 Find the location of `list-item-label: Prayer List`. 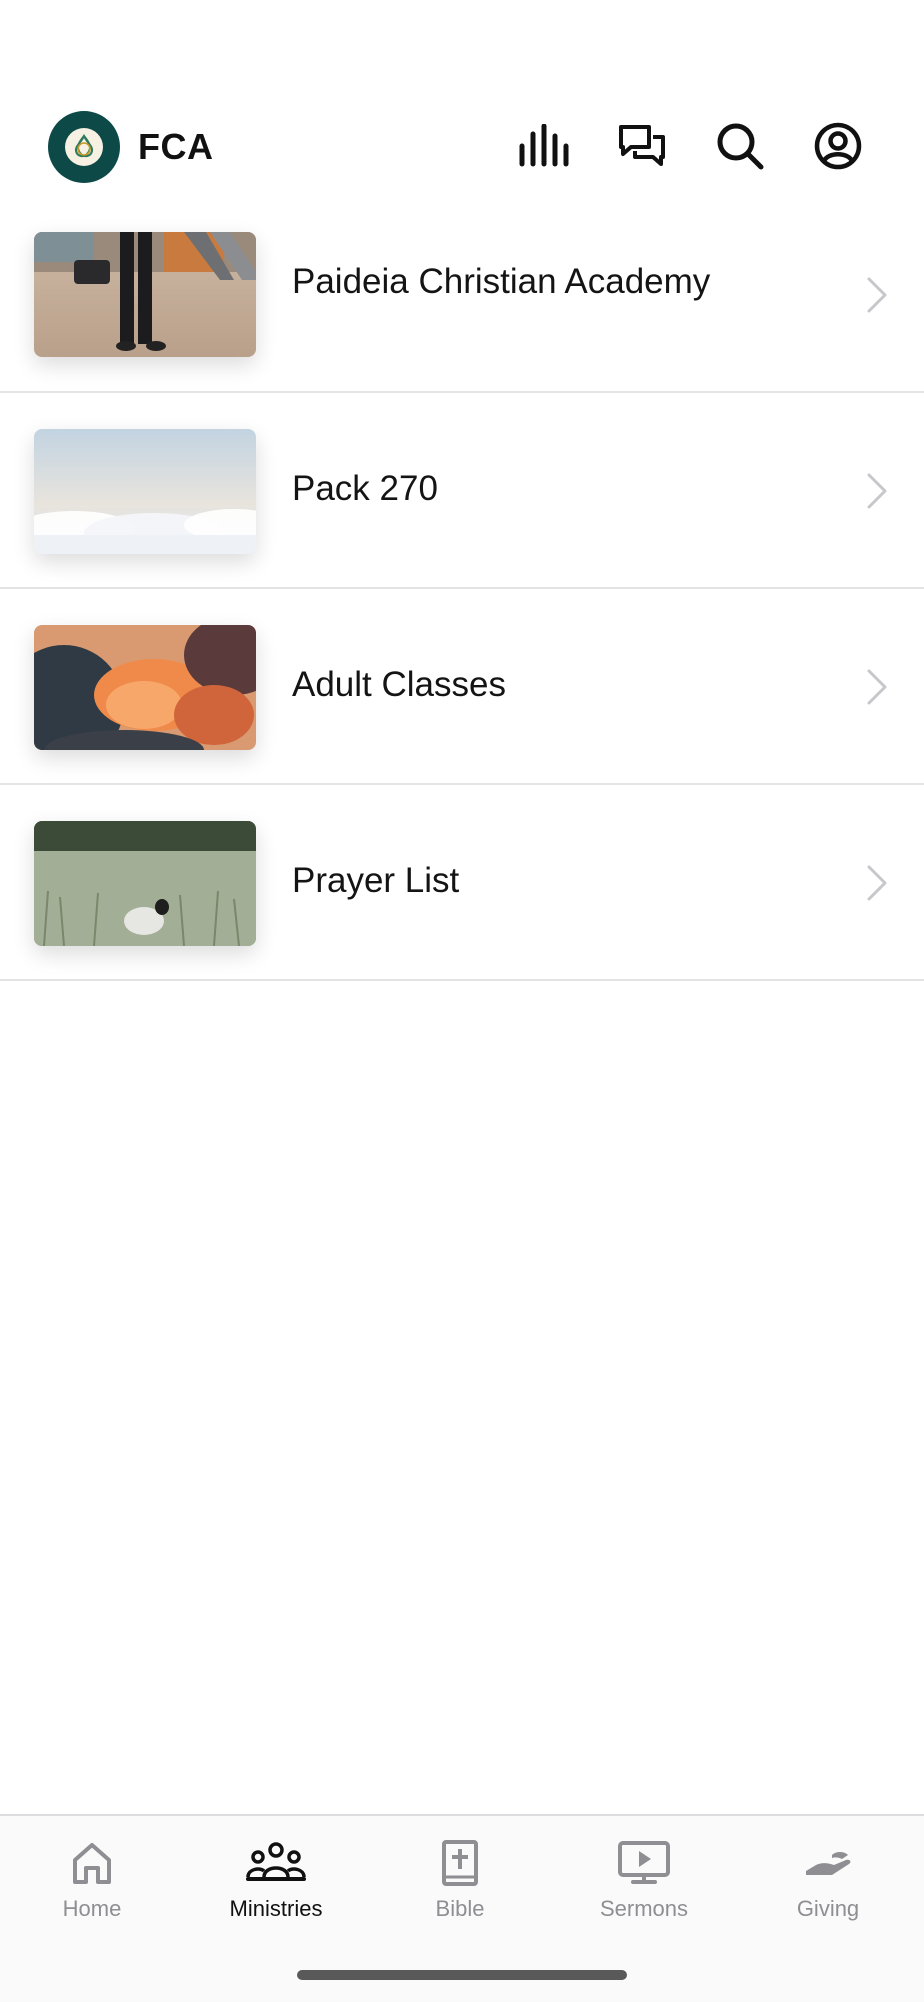

list-item-label: Prayer List is located at coordinates (376, 880).